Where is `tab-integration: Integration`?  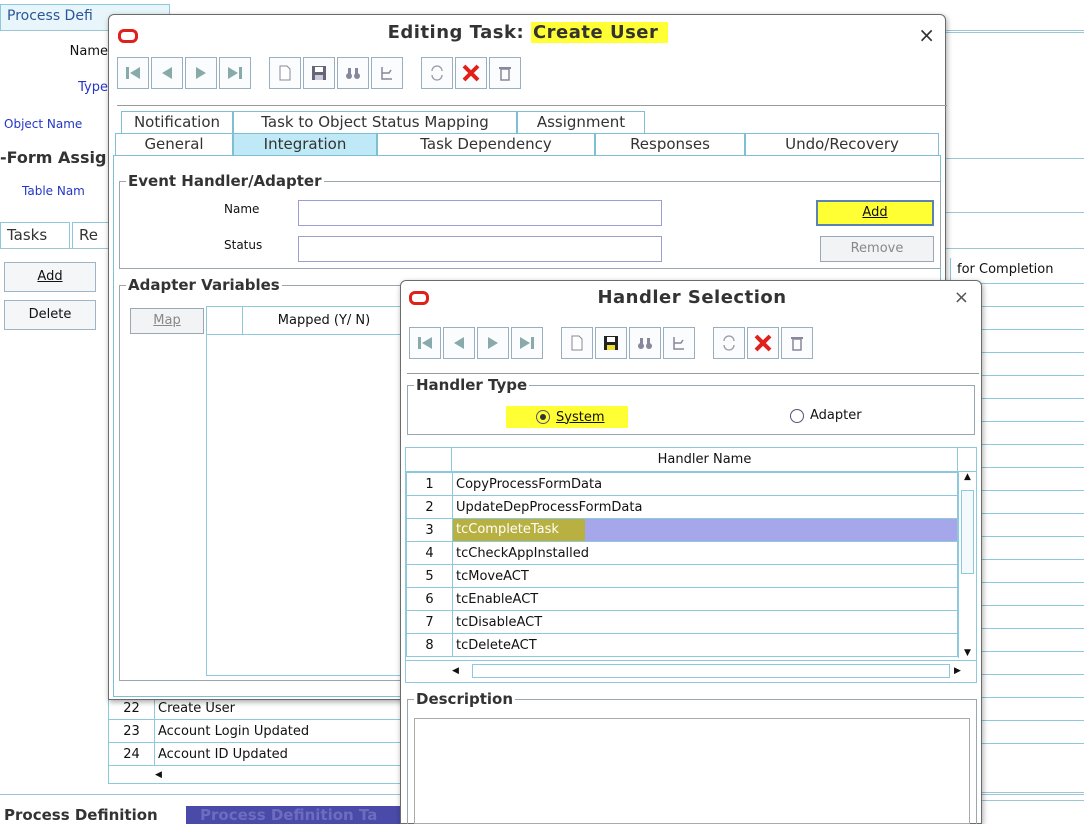
tab-integration: Integration is located at coordinates (305, 144).